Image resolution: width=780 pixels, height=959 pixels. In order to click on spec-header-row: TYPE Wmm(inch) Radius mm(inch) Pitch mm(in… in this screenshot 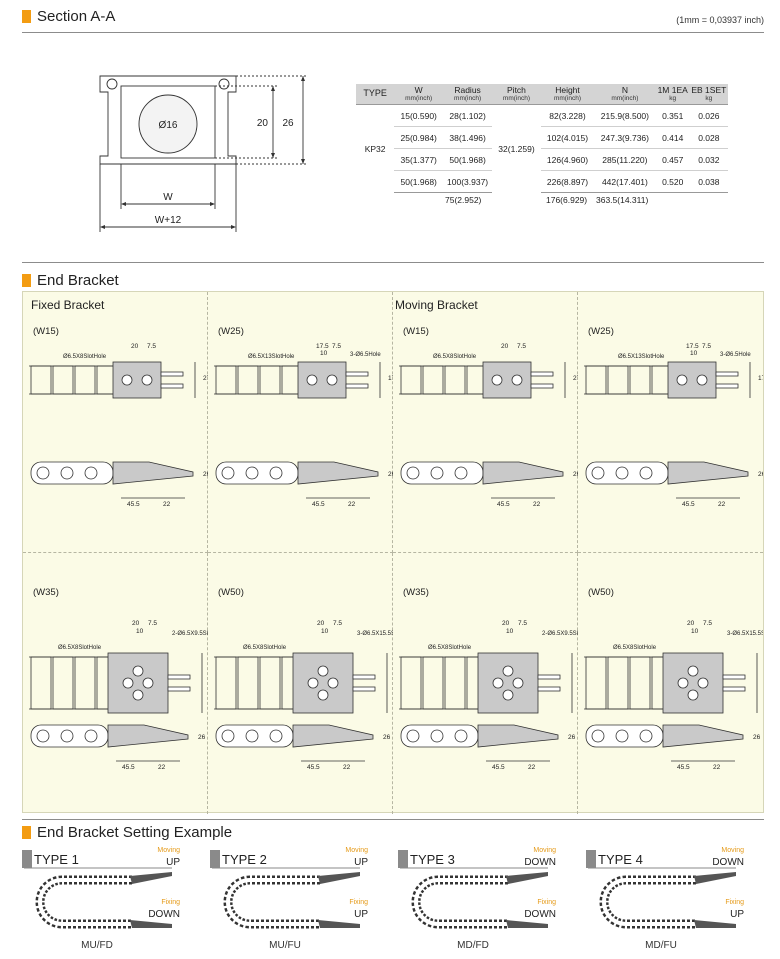, I will do `click(542, 95)`.